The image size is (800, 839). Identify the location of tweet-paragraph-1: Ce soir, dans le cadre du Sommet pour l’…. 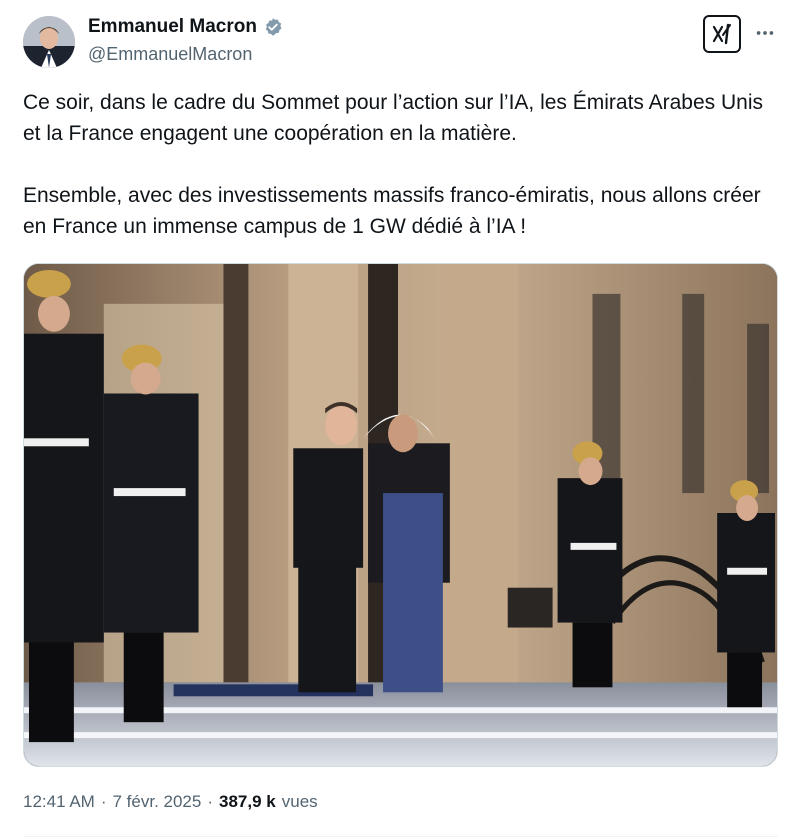
(393, 118).